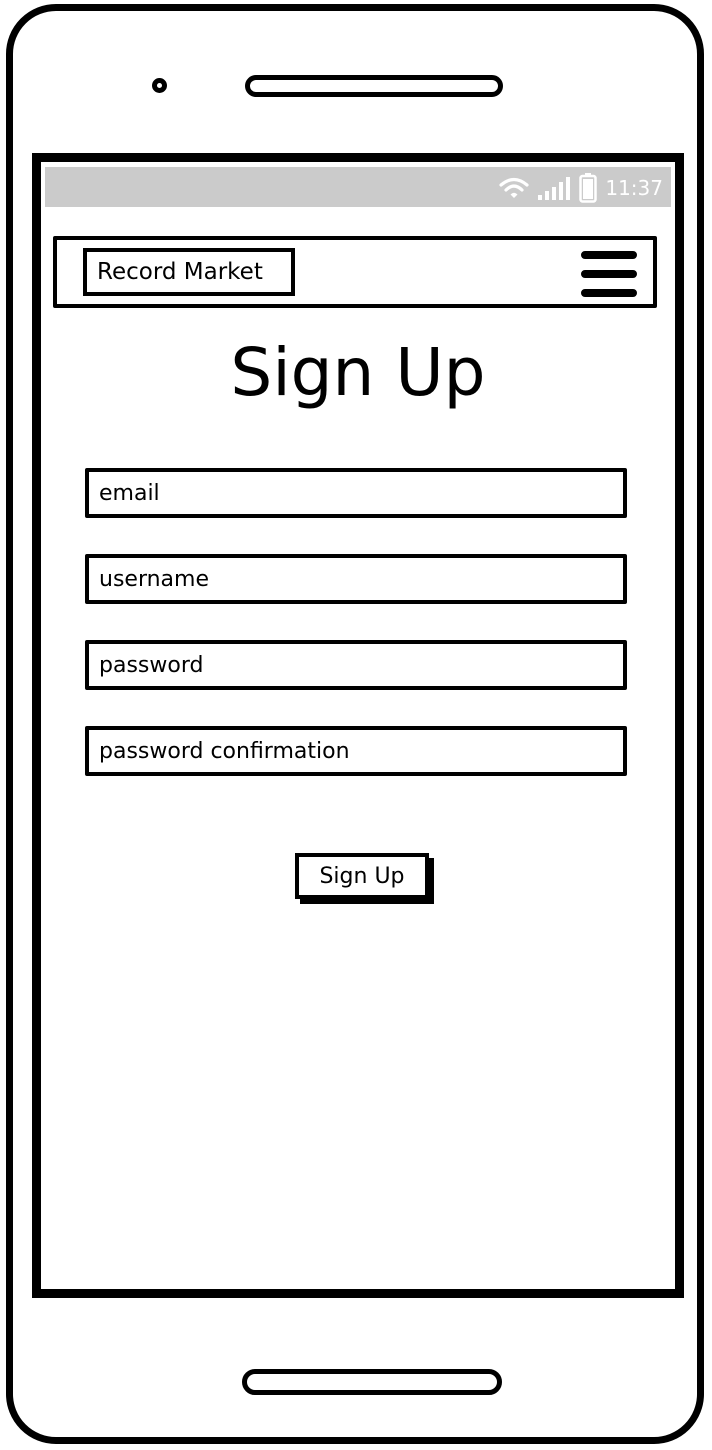  Describe the element at coordinates (356, 493) in the screenshot. I see `email-field` at that location.